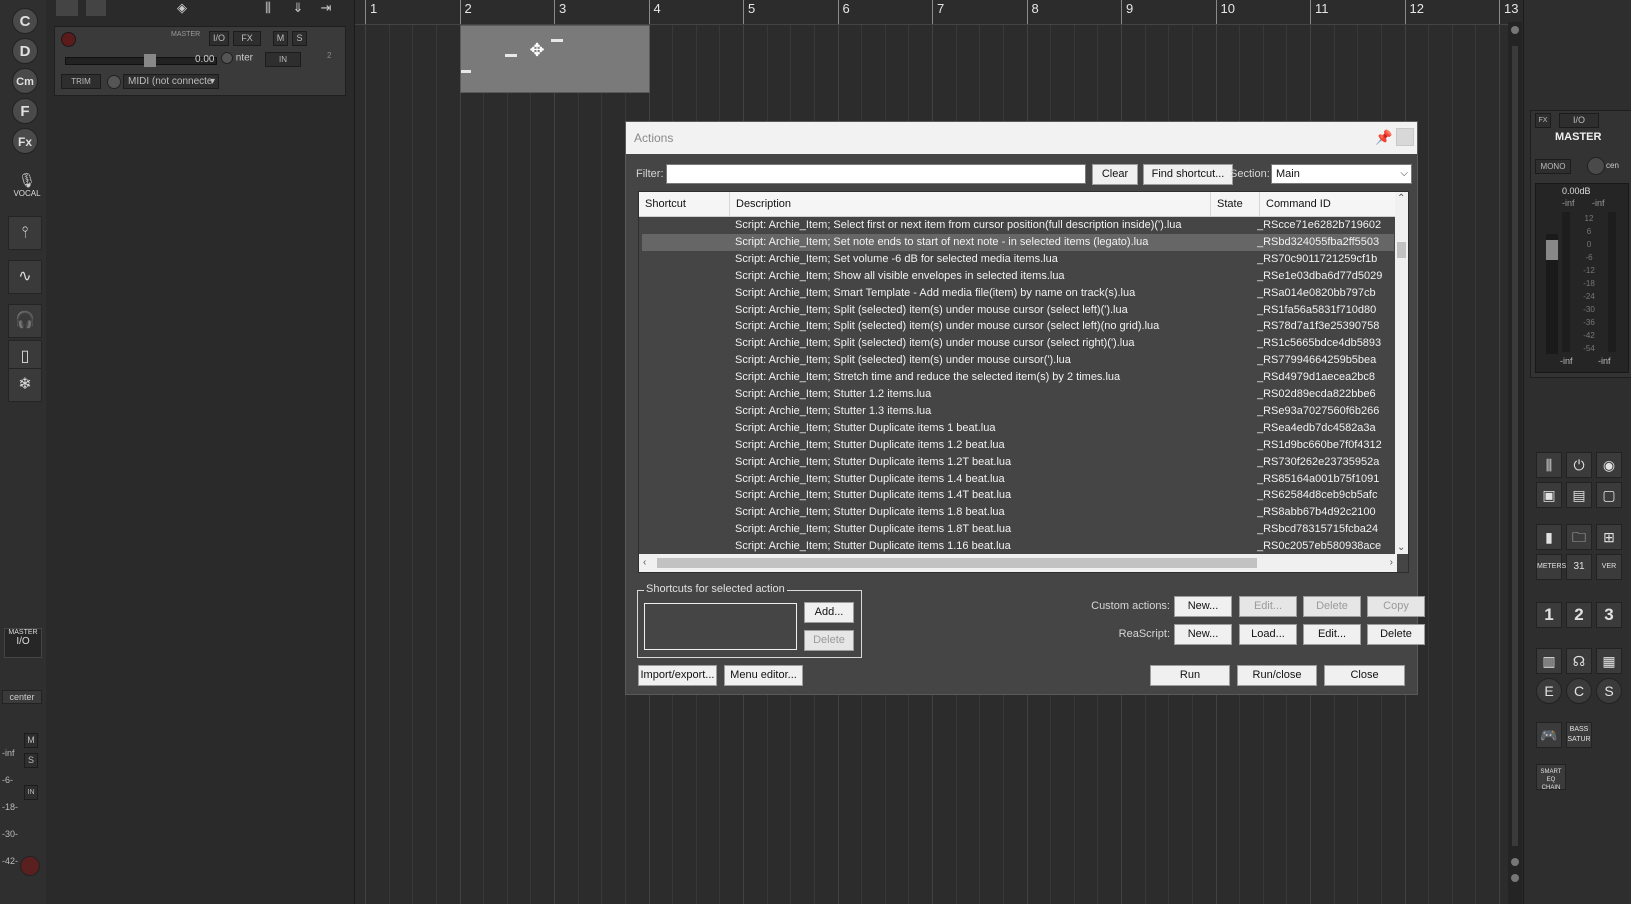 This screenshot has width=1631, height=904. Describe the element at coordinates (1609, 537) in the screenshot. I see `folder-tree-icon: ⊞` at that location.